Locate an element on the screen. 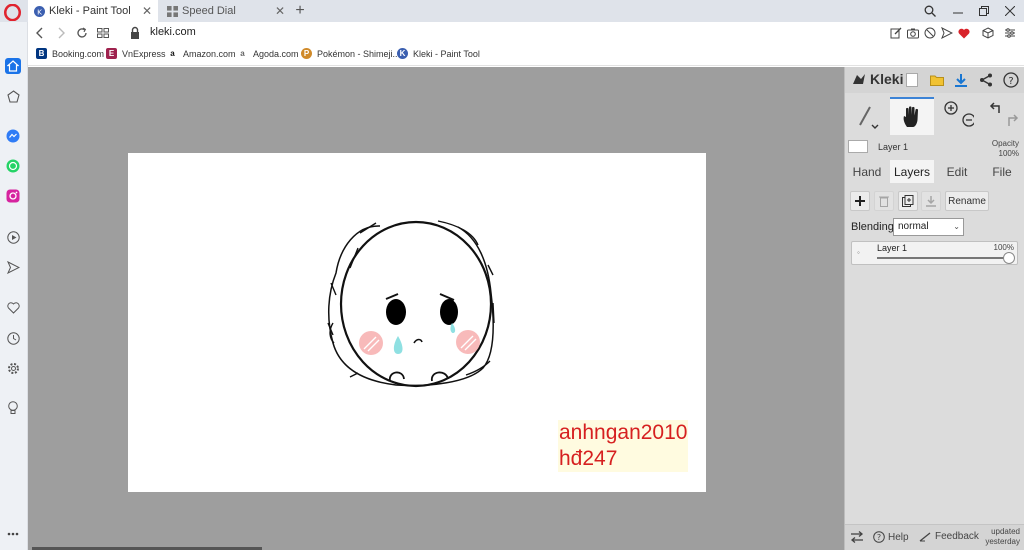  layer-list-item: ◦ Layer 1 100% is located at coordinates (934, 253).